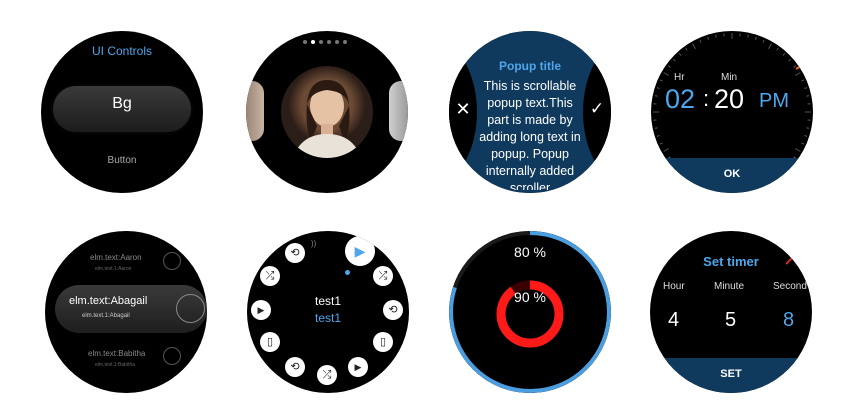 Image resolution: width=860 pixels, height=419 pixels. Describe the element at coordinates (115, 365) in the screenshot. I see `list-item-subtitle: elm.text.1:Babitha` at that location.